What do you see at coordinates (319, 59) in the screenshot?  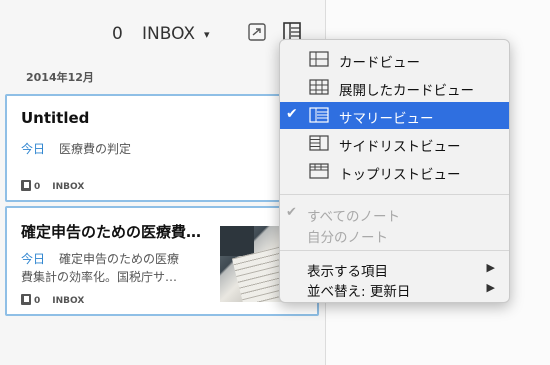 I see `card-view-icon` at bounding box center [319, 59].